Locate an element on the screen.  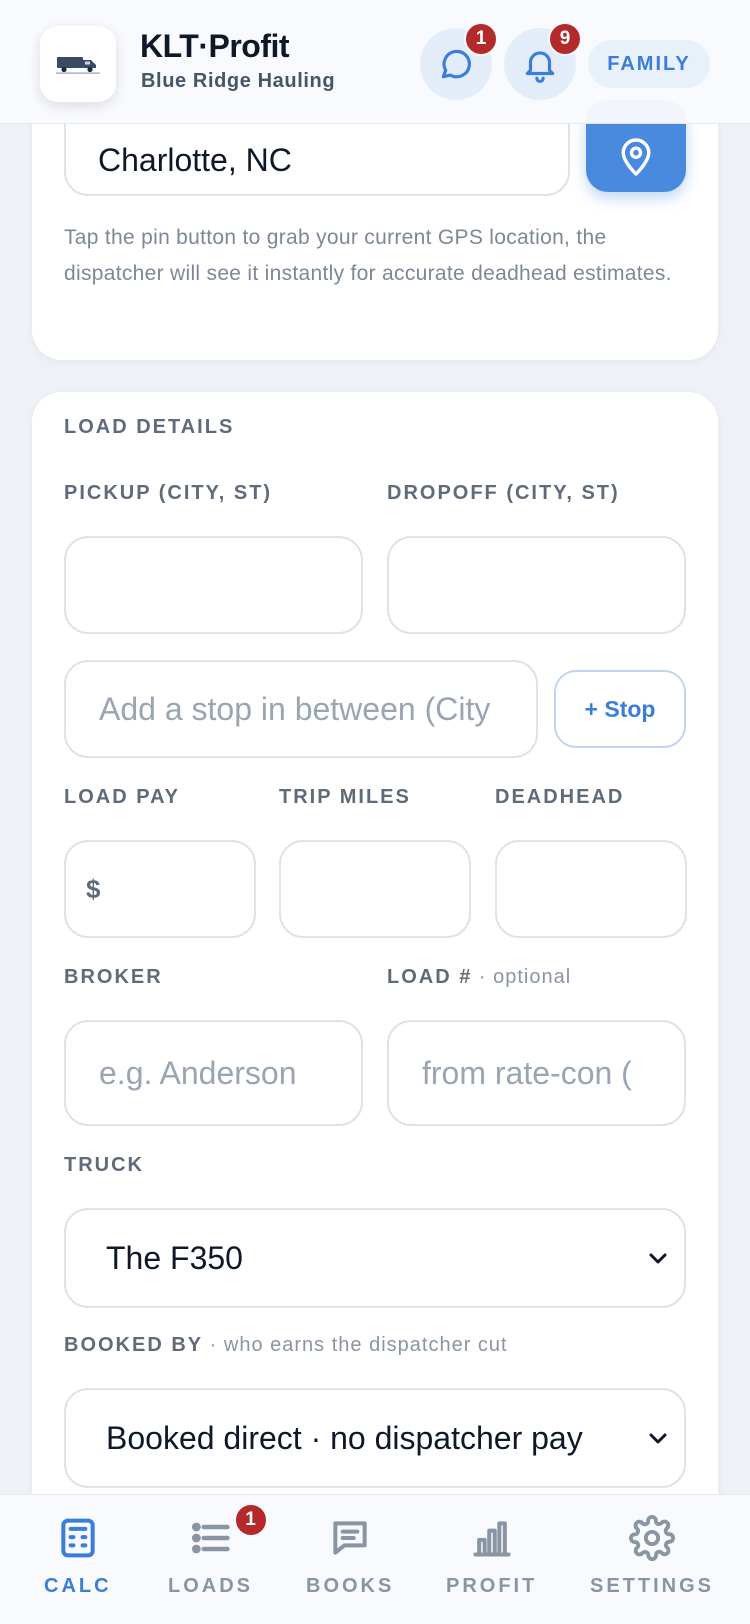
app-logo is located at coordinates (78, 64).